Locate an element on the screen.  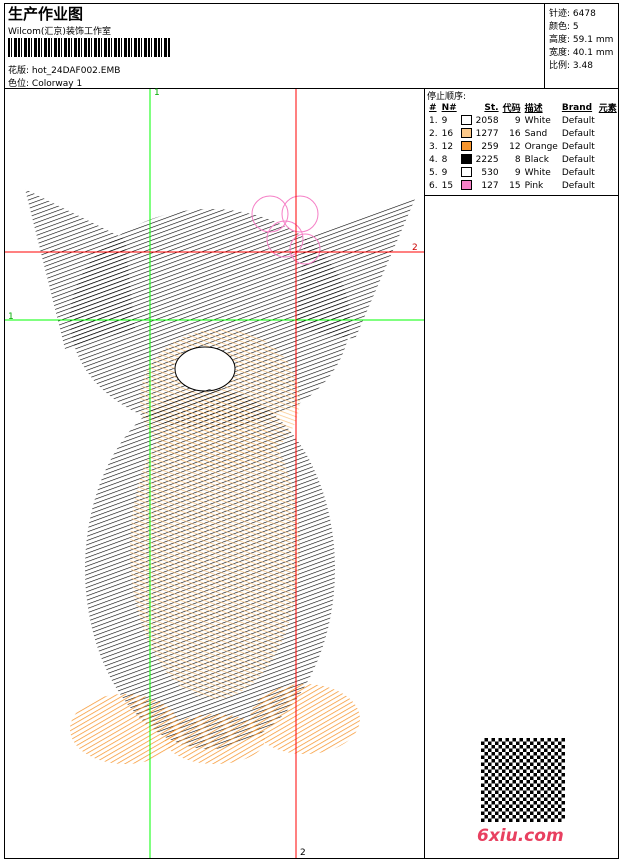
stat-scale: 比例: 3.48 is located at coordinates (571, 66).